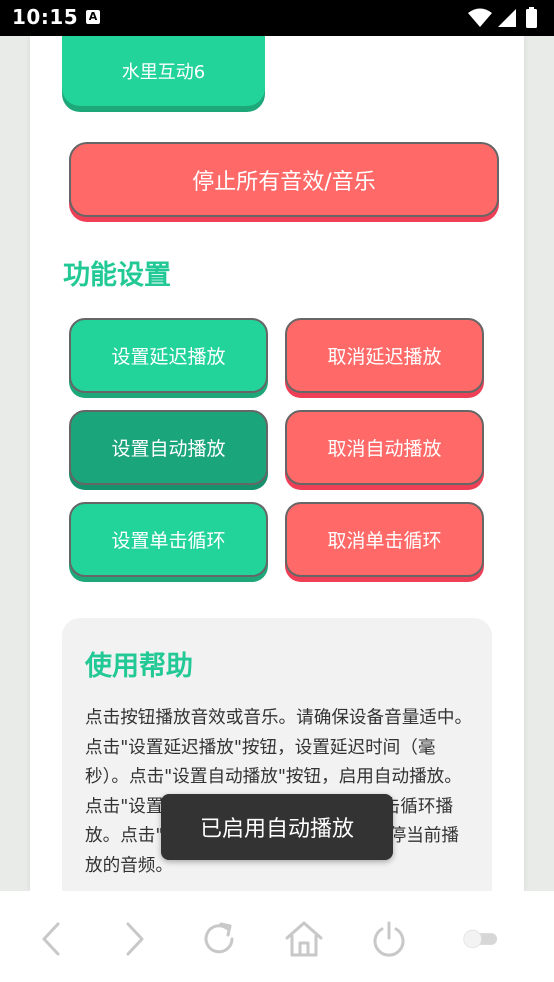  What do you see at coordinates (277, 936) in the screenshot?
I see `bottom-nav-bar` at bounding box center [277, 936].